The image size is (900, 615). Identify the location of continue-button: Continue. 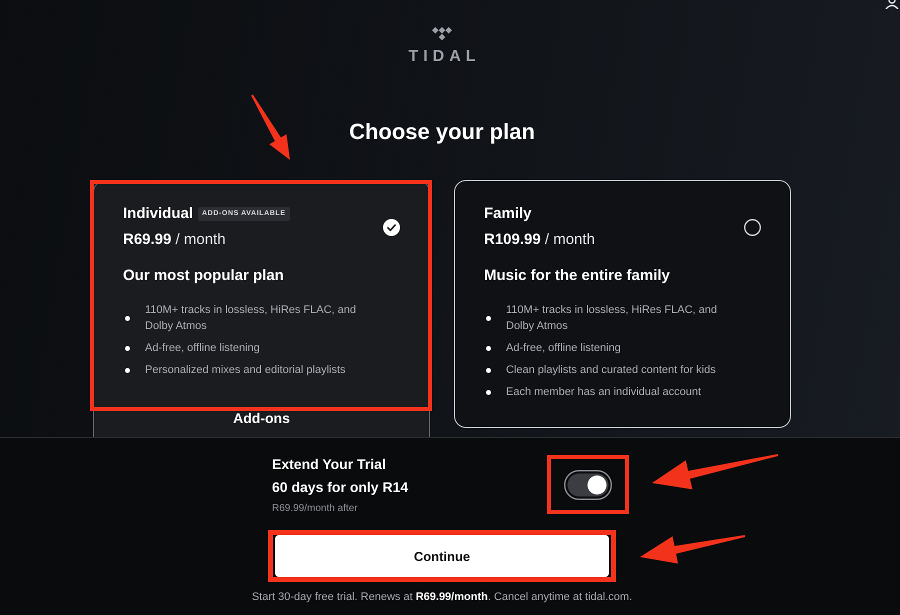
(442, 556).